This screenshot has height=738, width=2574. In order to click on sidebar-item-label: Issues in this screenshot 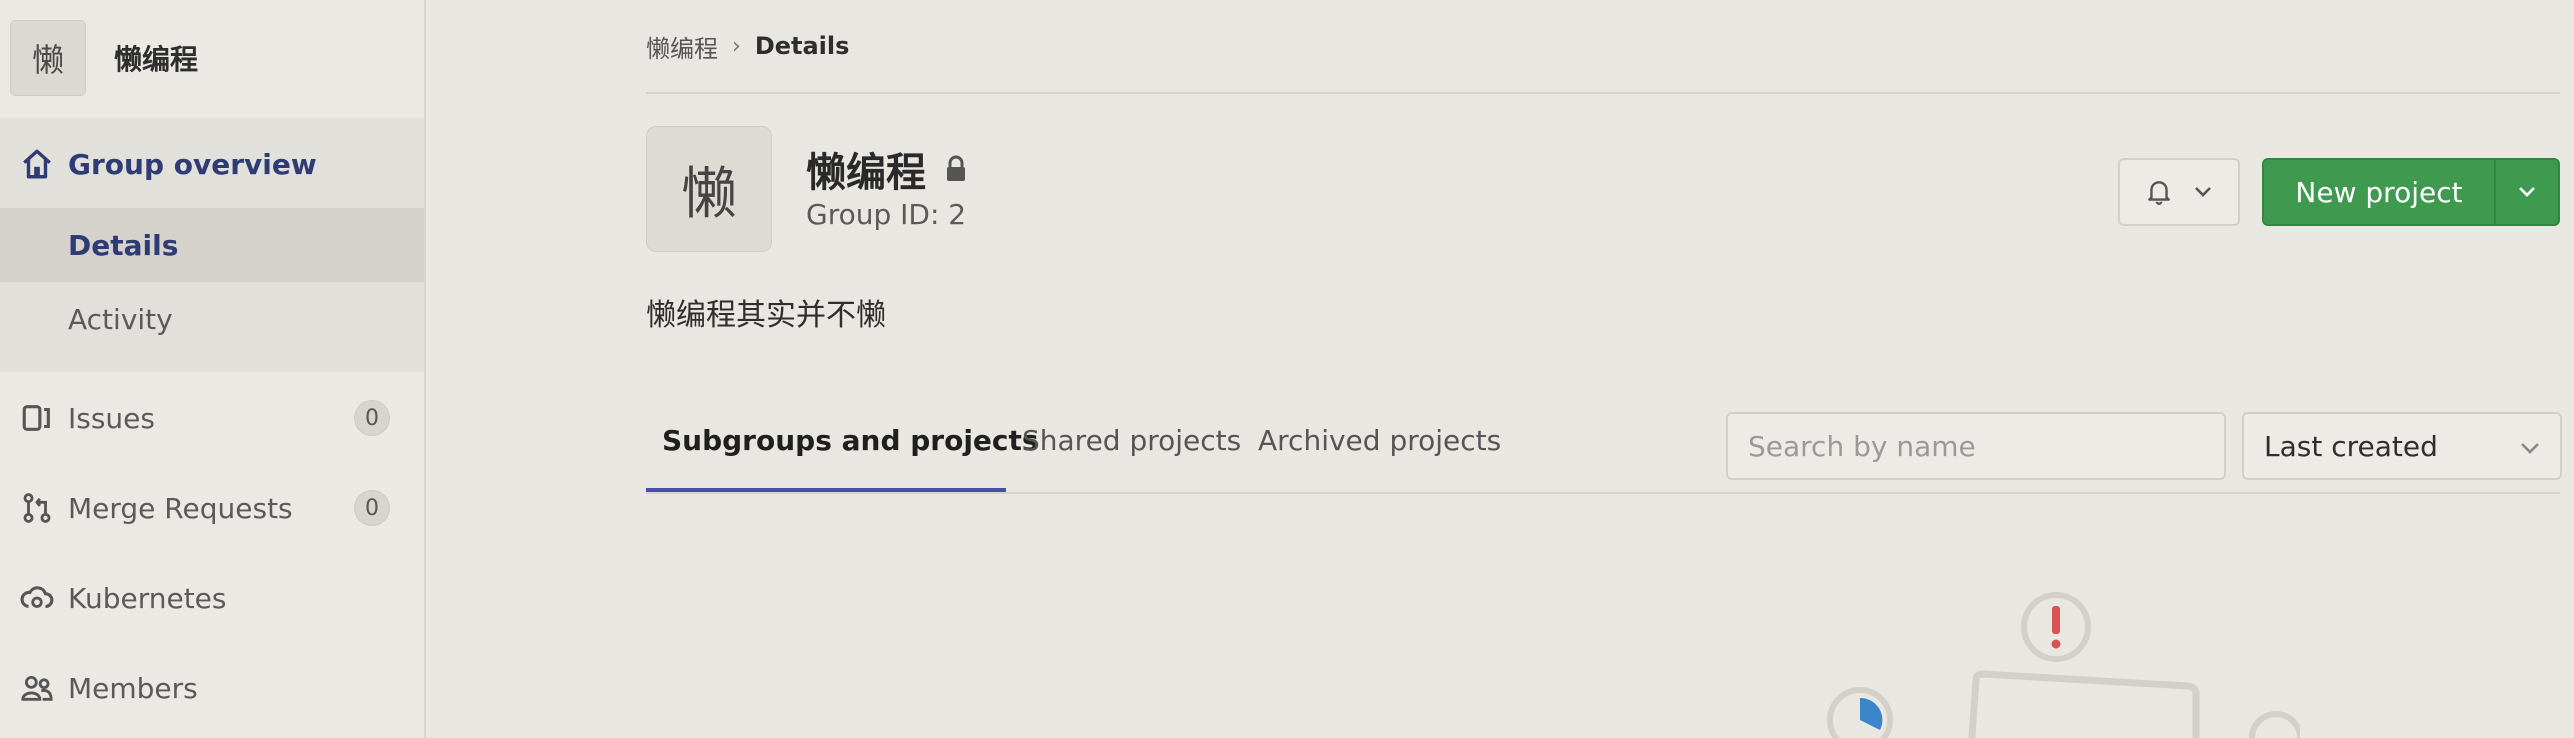, I will do `click(111, 418)`.